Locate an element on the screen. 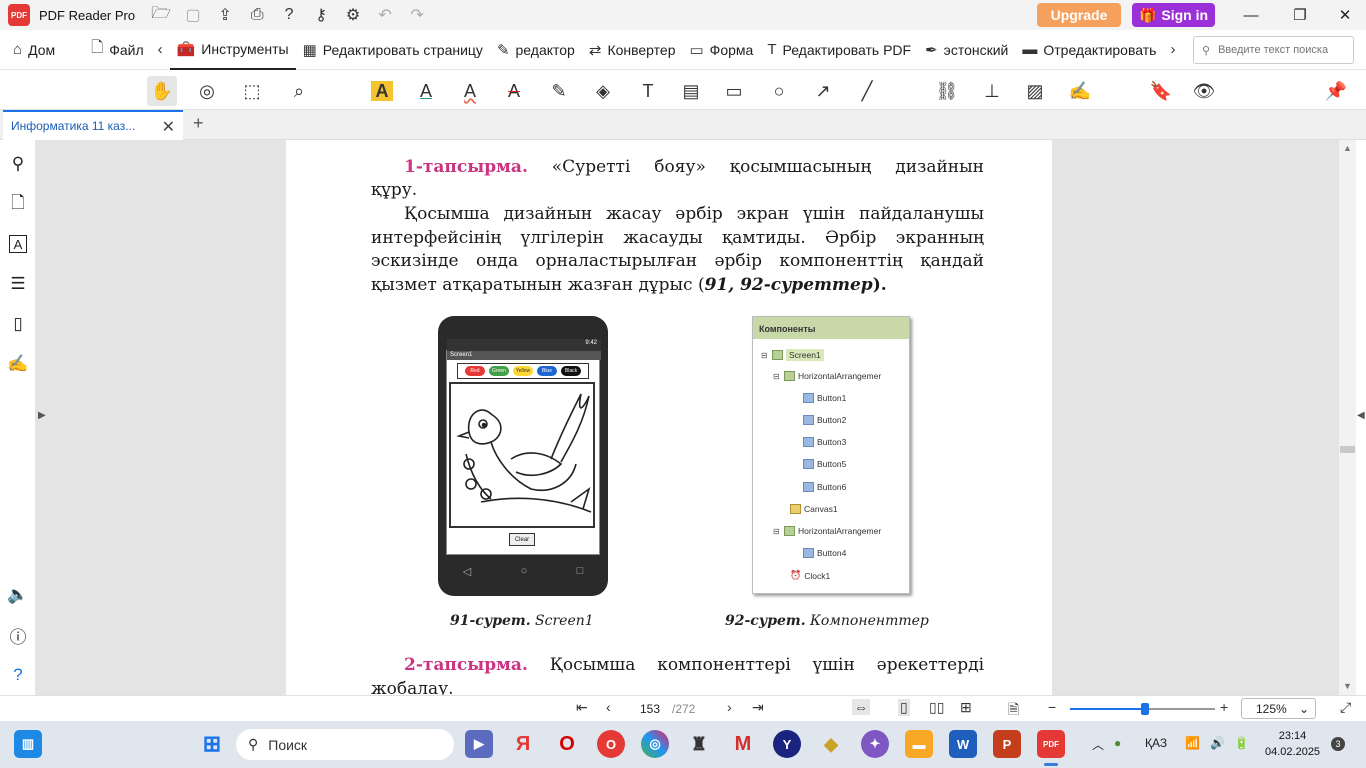 The width and height of the screenshot is (1366, 768). zoom-slider is located at coordinates (1142, 709).